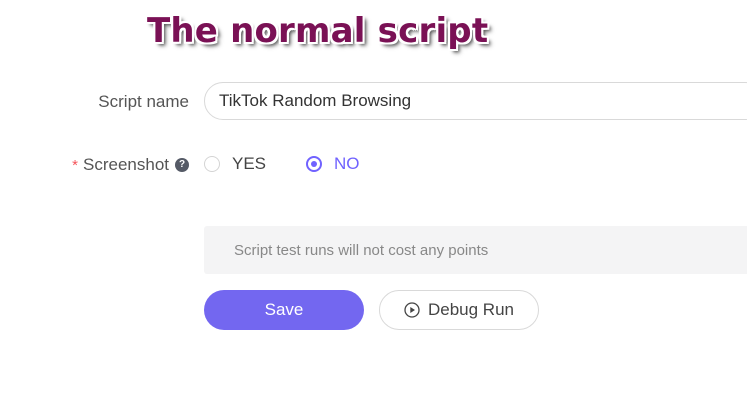 The width and height of the screenshot is (747, 401). I want to click on debug-run-button: Debug Run, so click(459, 310).